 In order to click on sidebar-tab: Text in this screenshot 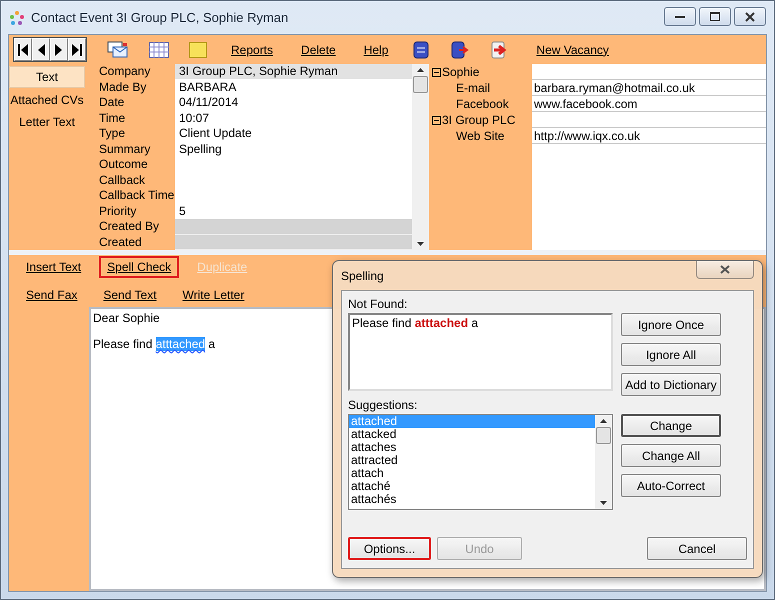, I will do `click(47, 77)`.